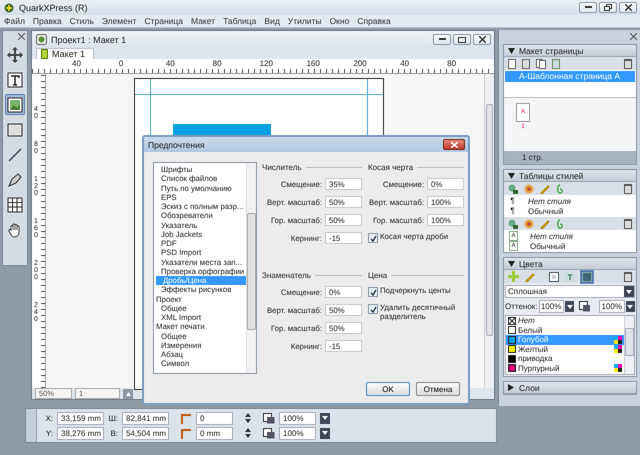  I want to click on menu-item: Правка, so click(47, 21).